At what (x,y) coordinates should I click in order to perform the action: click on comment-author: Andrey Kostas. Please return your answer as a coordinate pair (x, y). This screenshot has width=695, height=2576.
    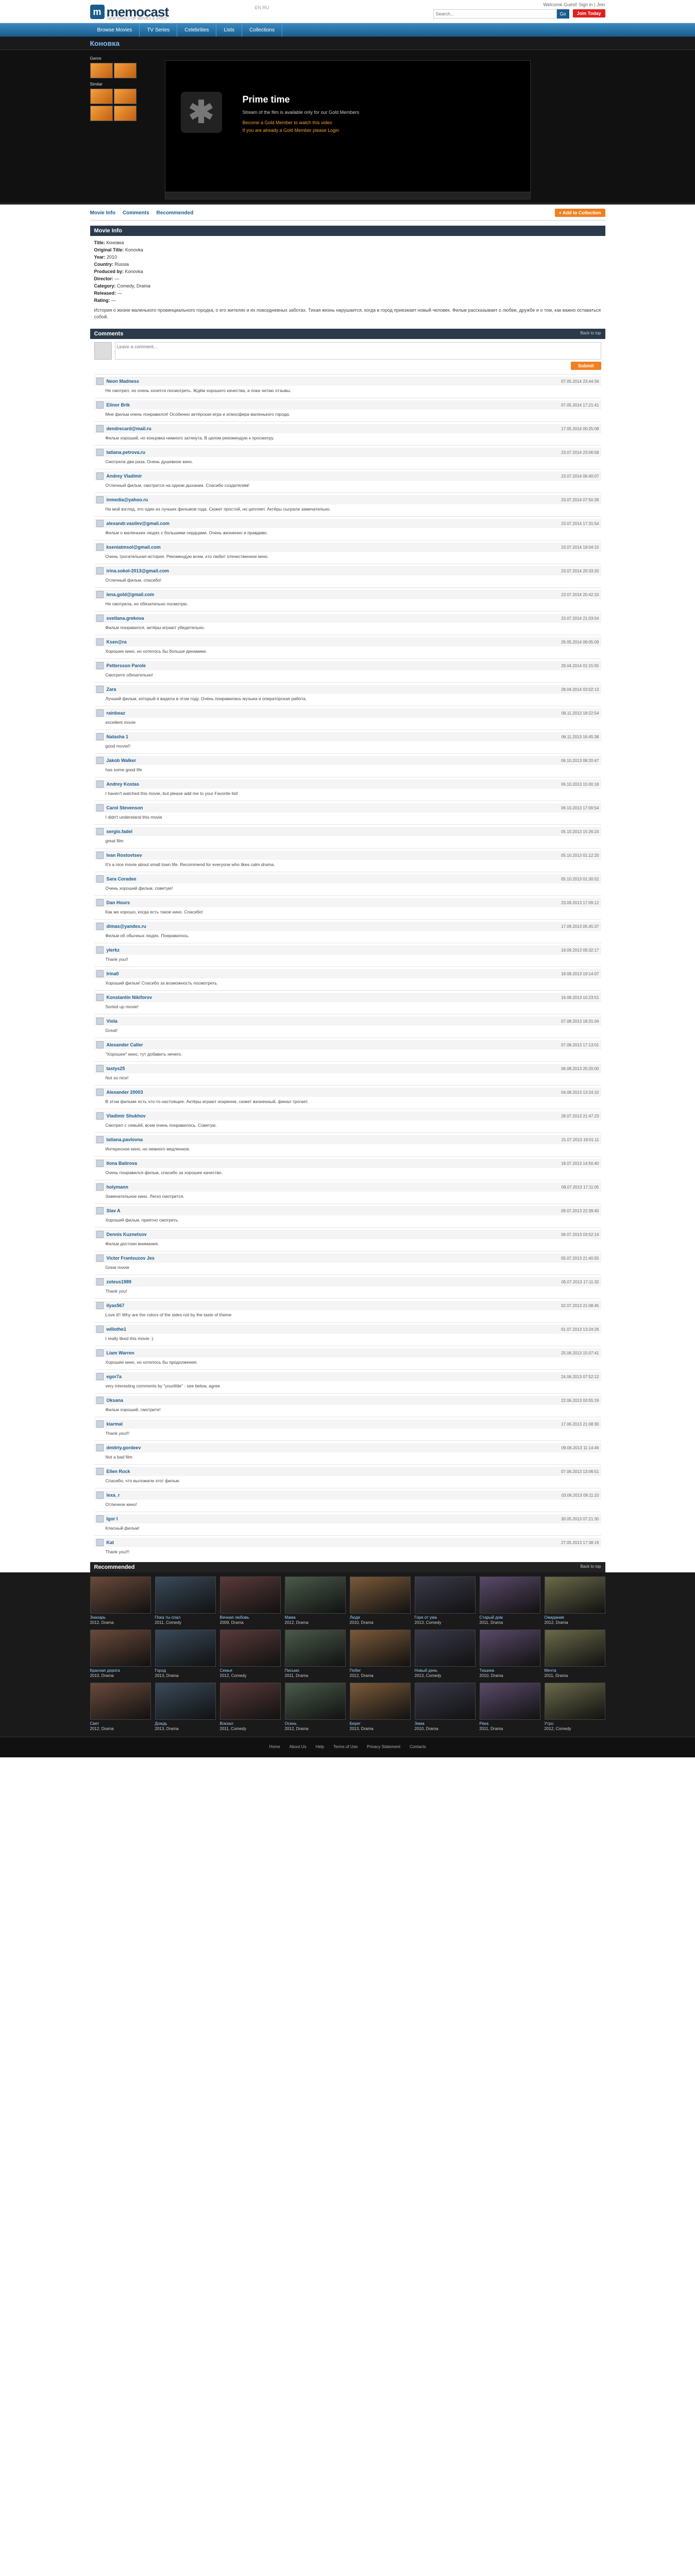
    Looking at the image, I should click on (123, 785).